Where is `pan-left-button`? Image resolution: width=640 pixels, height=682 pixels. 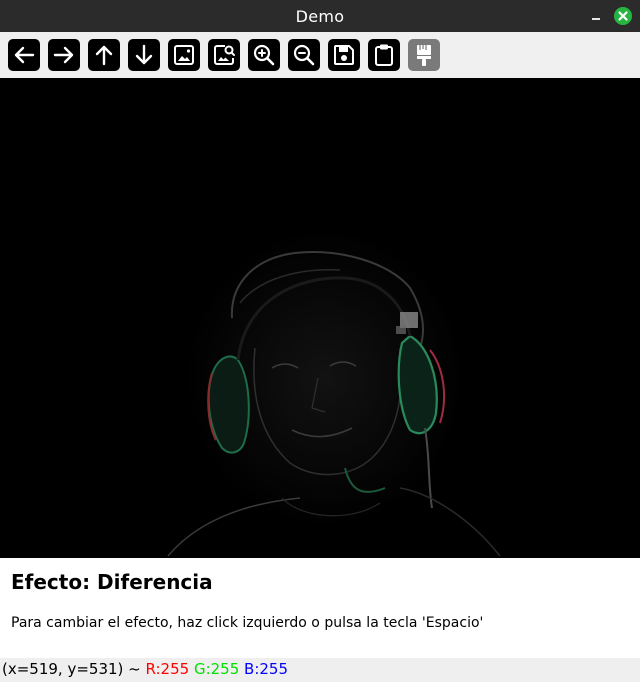
pan-left-button is located at coordinates (24, 55).